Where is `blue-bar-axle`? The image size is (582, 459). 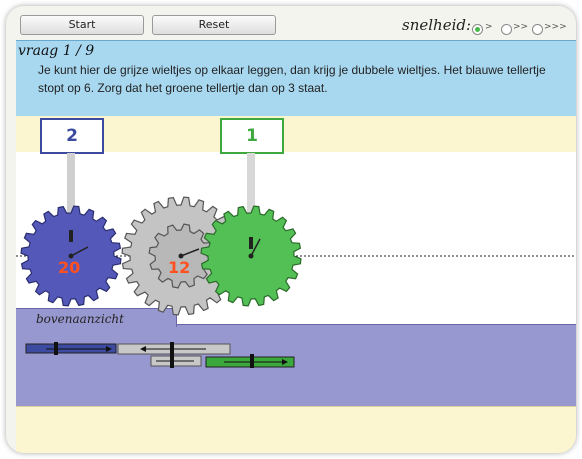
blue-bar-axle is located at coordinates (56, 348).